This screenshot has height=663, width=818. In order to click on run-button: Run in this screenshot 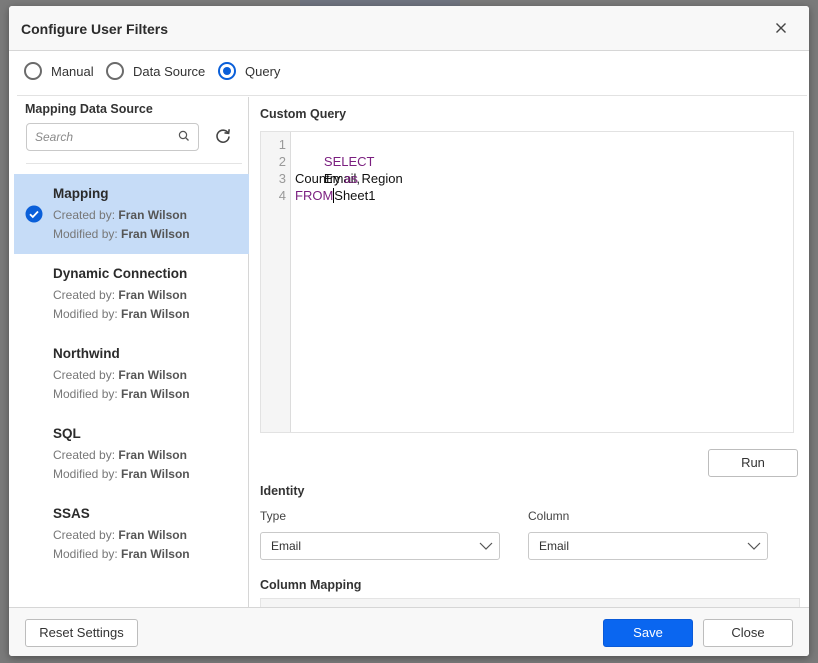, I will do `click(753, 463)`.